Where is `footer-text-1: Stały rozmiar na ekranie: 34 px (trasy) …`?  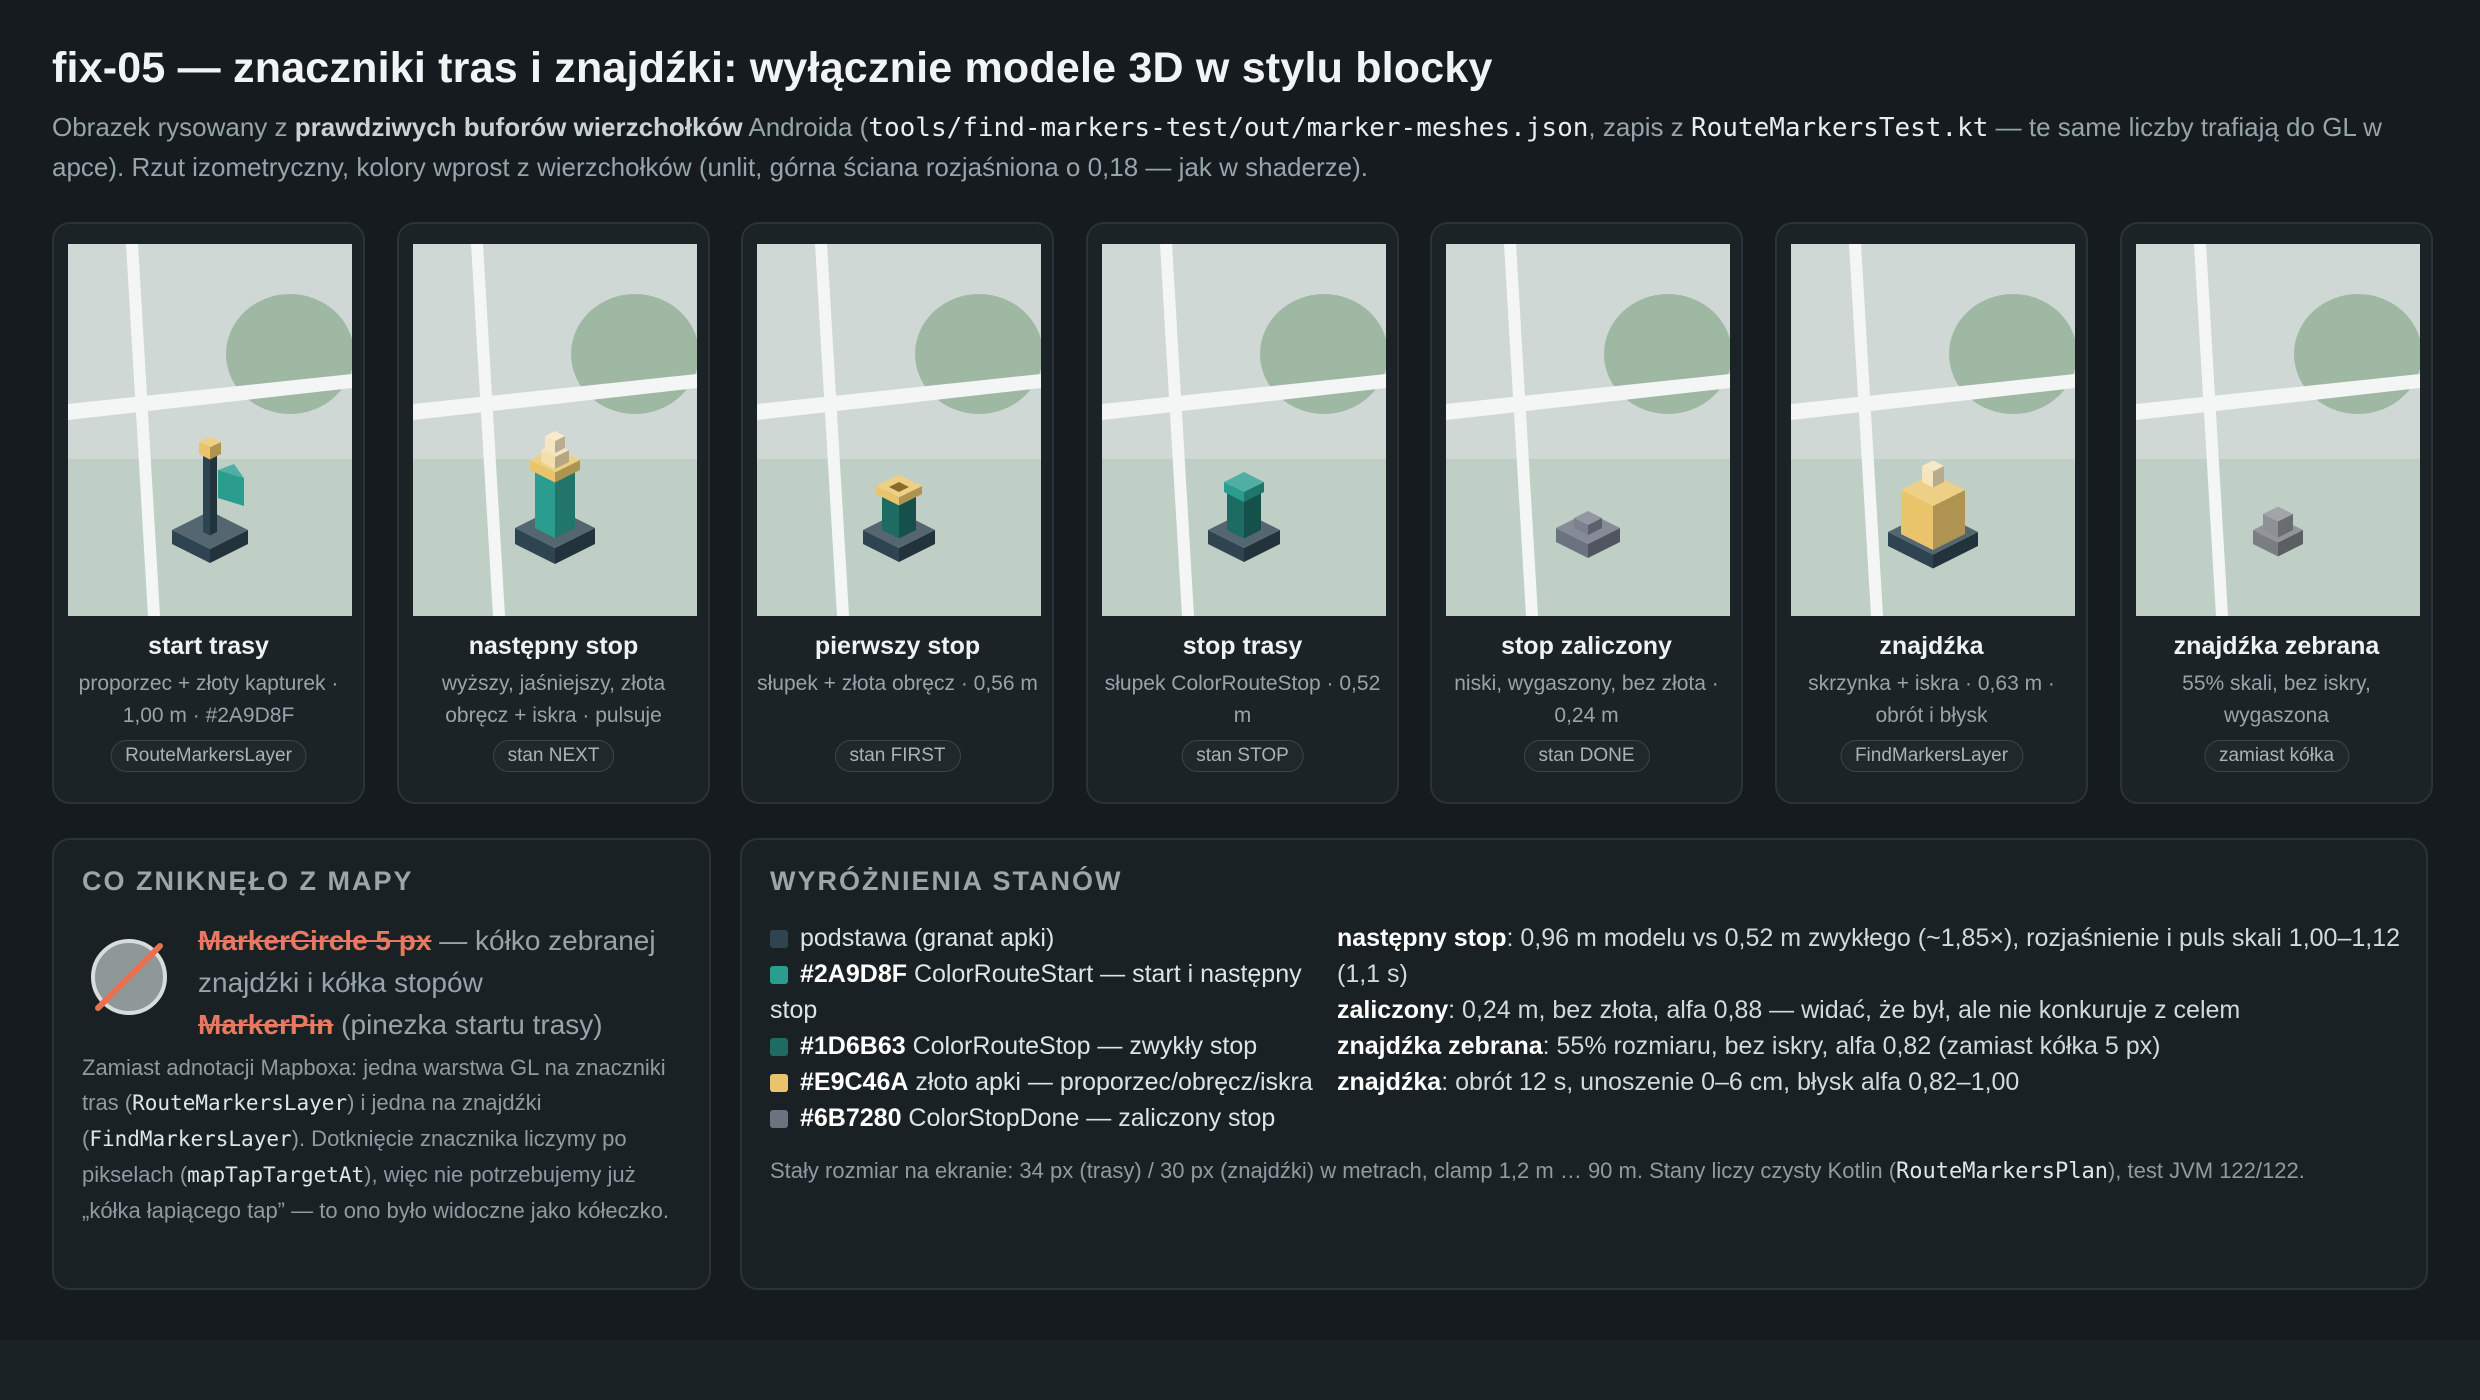 footer-text-1: Stały rozmiar na ekranie: 34 px (trasy) … is located at coordinates (1333, 1170).